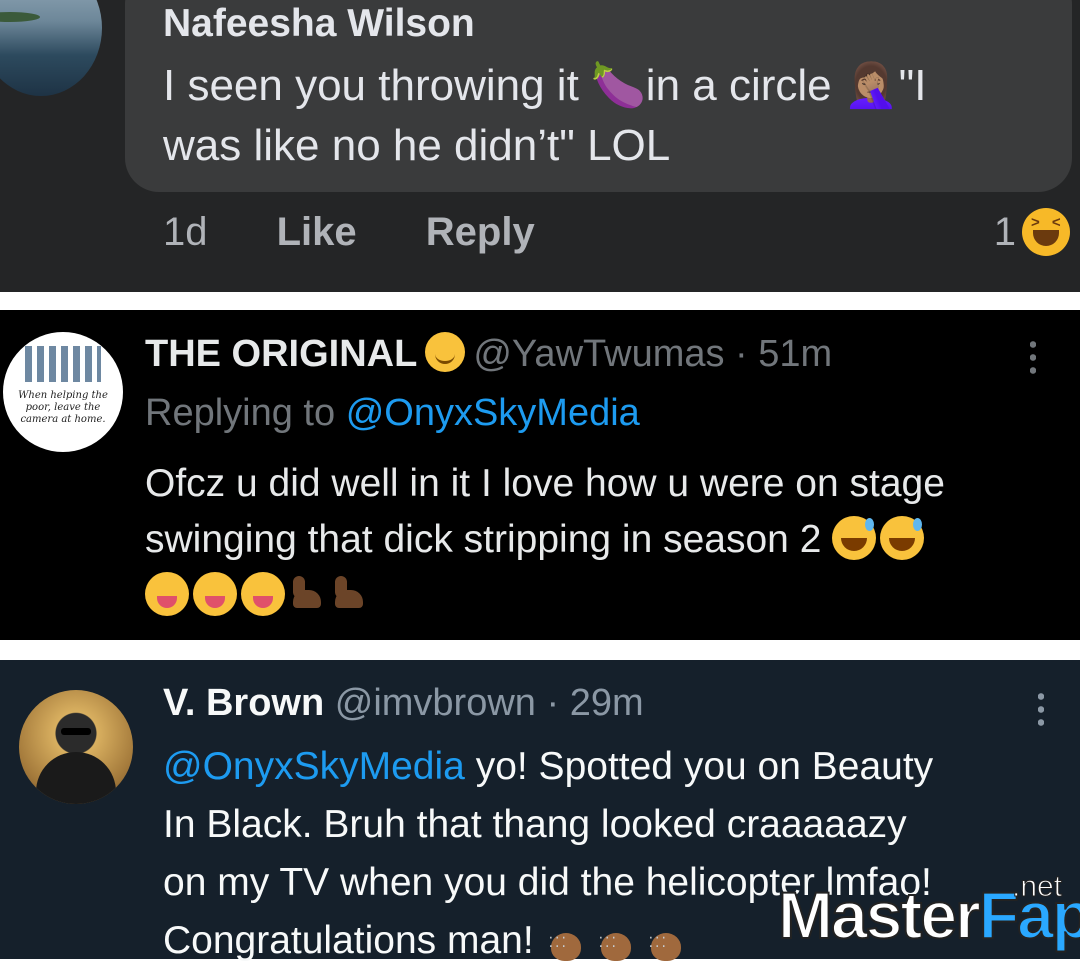 This screenshot has height=971, width=1080. What do you see at coordinates (480, 232) in the screenshot?
I see `reply-button: Reply` at bounding box center [480, 232].